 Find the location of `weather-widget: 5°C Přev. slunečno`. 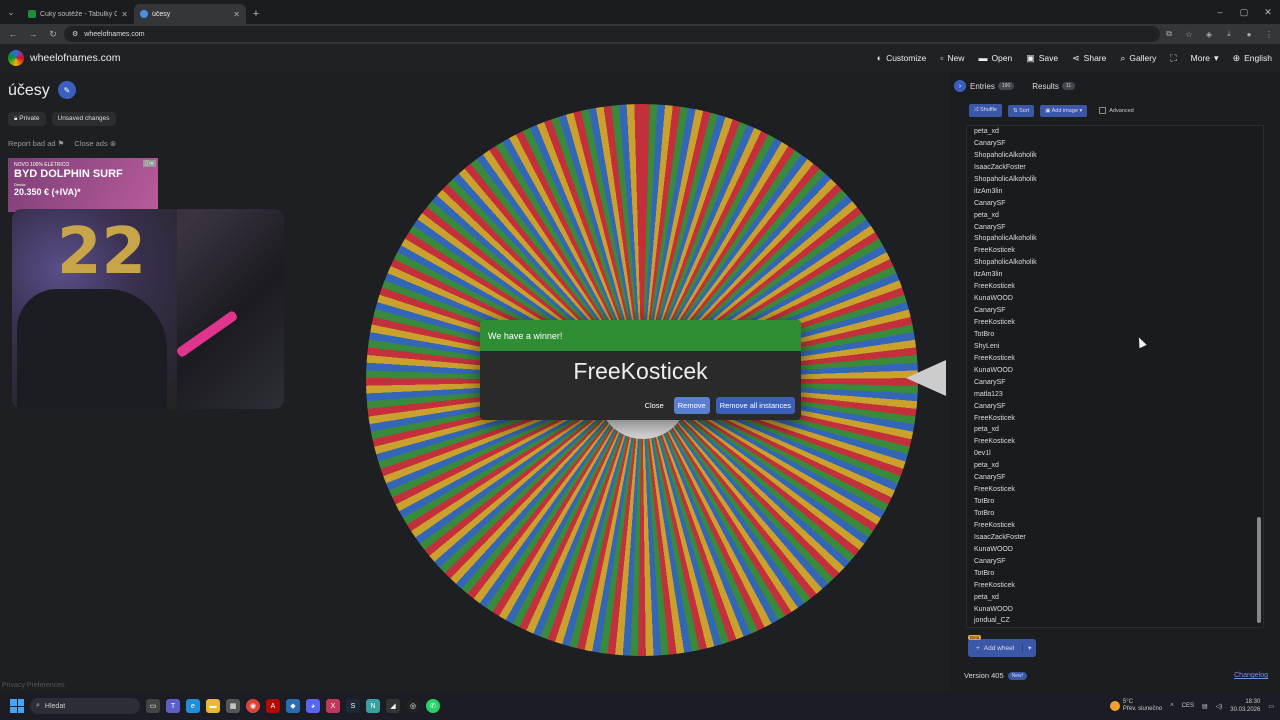

weather-widget: 5°C Přev. slunečno is located at coordinates (1135, 706).